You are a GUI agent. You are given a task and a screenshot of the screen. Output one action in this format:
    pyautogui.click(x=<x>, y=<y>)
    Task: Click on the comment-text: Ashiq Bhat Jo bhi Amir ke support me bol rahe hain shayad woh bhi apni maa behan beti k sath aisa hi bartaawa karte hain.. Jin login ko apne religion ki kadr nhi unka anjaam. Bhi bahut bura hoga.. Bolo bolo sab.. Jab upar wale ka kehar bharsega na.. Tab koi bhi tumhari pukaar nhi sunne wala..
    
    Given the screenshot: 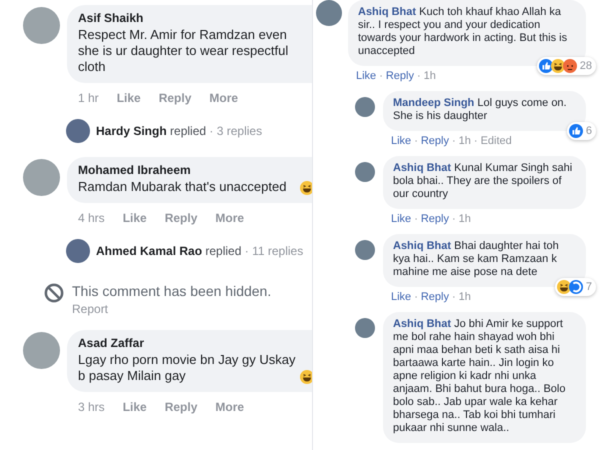 What is the action you would take?
    pyautogui.click(x=479, y=376)
    